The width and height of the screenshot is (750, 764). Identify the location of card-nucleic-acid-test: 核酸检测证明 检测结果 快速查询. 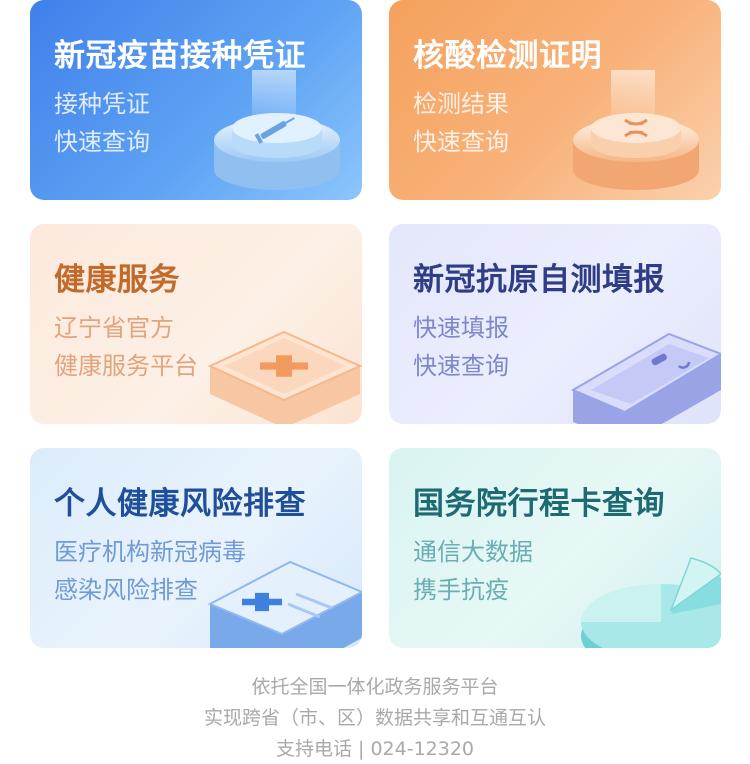
(555, 100).